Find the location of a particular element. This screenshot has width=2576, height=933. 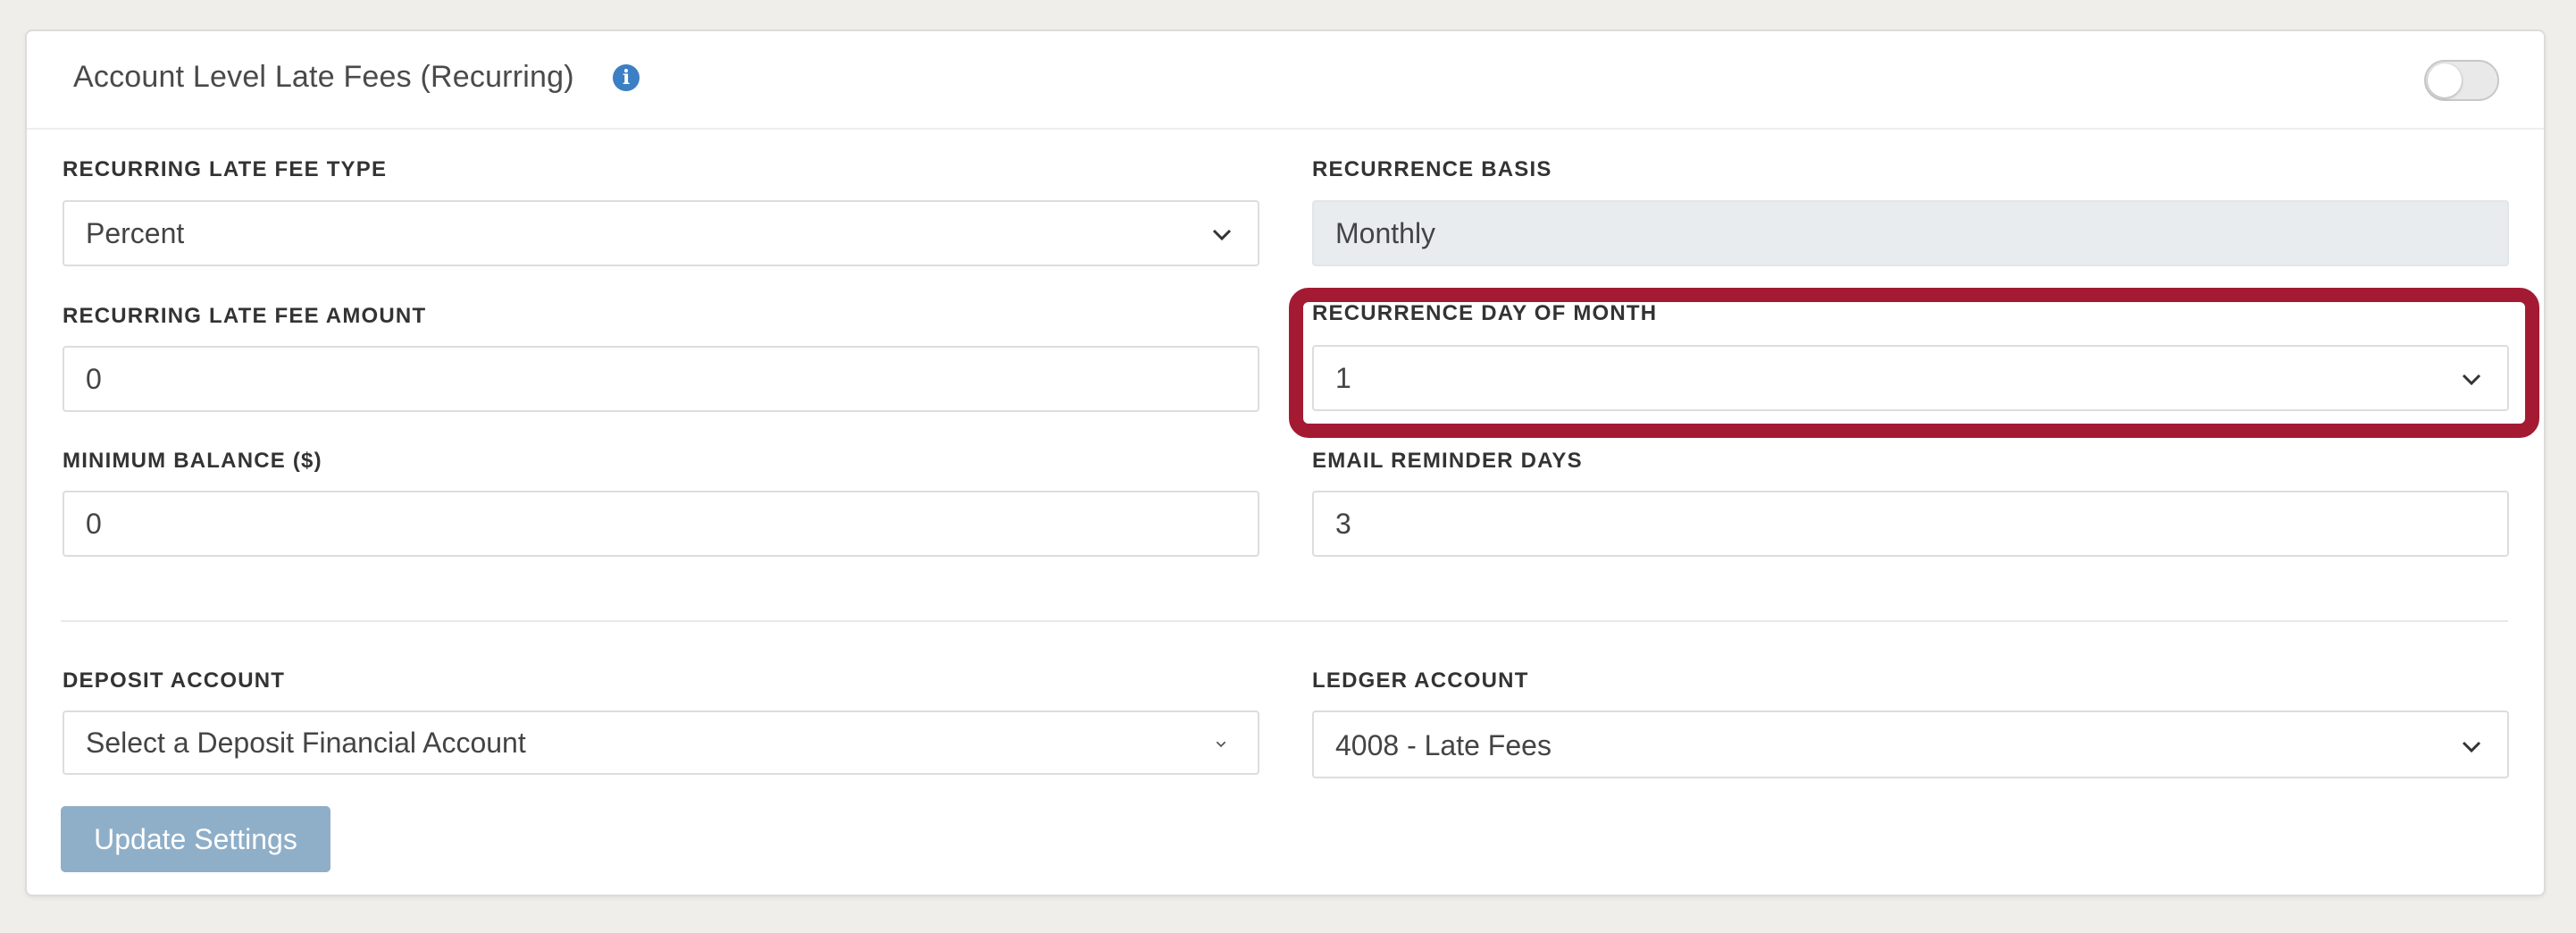

card-title: Account Level Late Fees (Recurring) is located at coordinates (324, 77).